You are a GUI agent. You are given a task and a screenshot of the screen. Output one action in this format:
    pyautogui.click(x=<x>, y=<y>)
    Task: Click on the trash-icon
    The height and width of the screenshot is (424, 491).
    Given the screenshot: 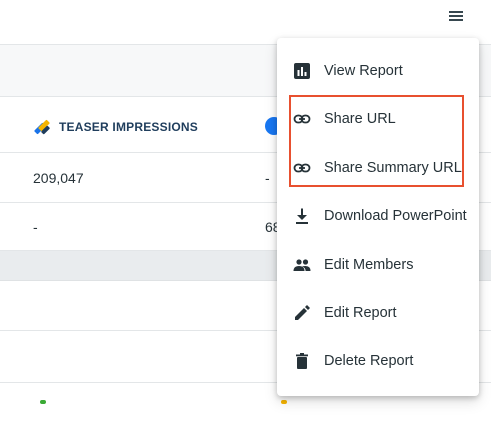 What is the action you would take?
    pyautogui.click(x=302, y=361)
    